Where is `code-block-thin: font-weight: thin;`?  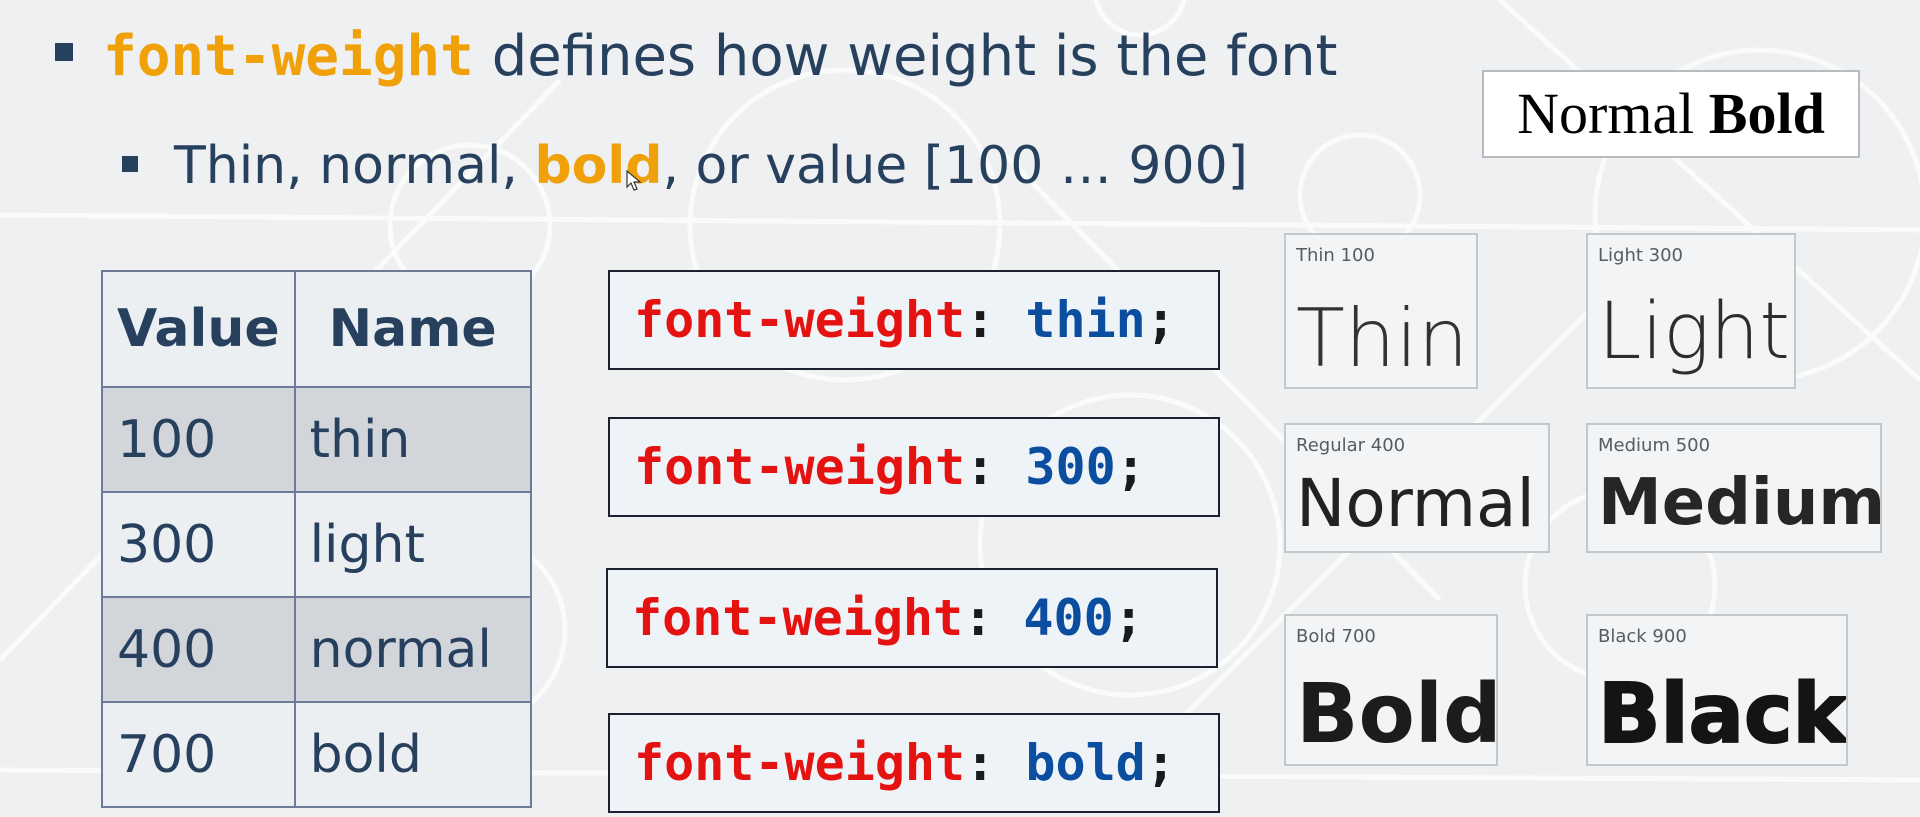 code-block-thin: font-weight: thin; is located at coordinates (914, 320).